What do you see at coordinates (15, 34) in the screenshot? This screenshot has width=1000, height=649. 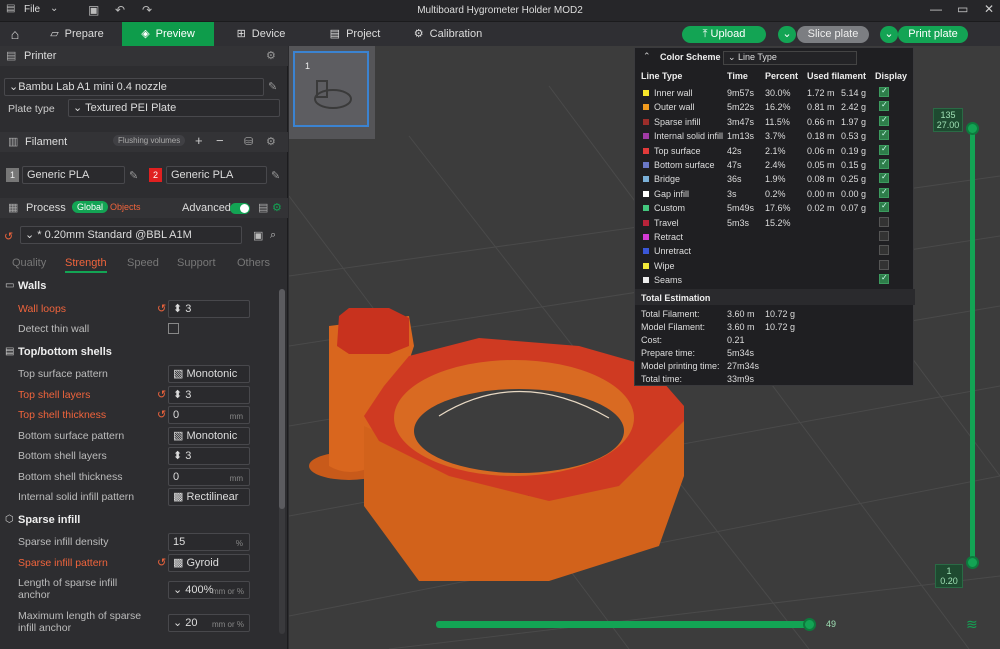 I see `home-icon: ⌂` at bounding box center [15, 34].